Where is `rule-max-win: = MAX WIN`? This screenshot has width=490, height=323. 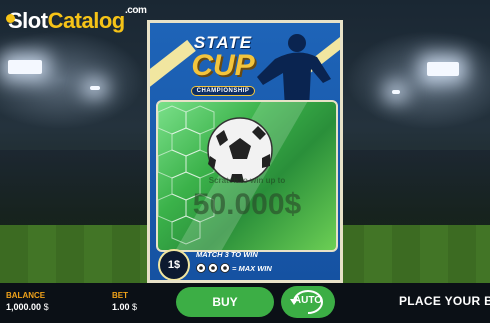
rule-max-win: = MAX WIN is located at coordinates (234, 268).